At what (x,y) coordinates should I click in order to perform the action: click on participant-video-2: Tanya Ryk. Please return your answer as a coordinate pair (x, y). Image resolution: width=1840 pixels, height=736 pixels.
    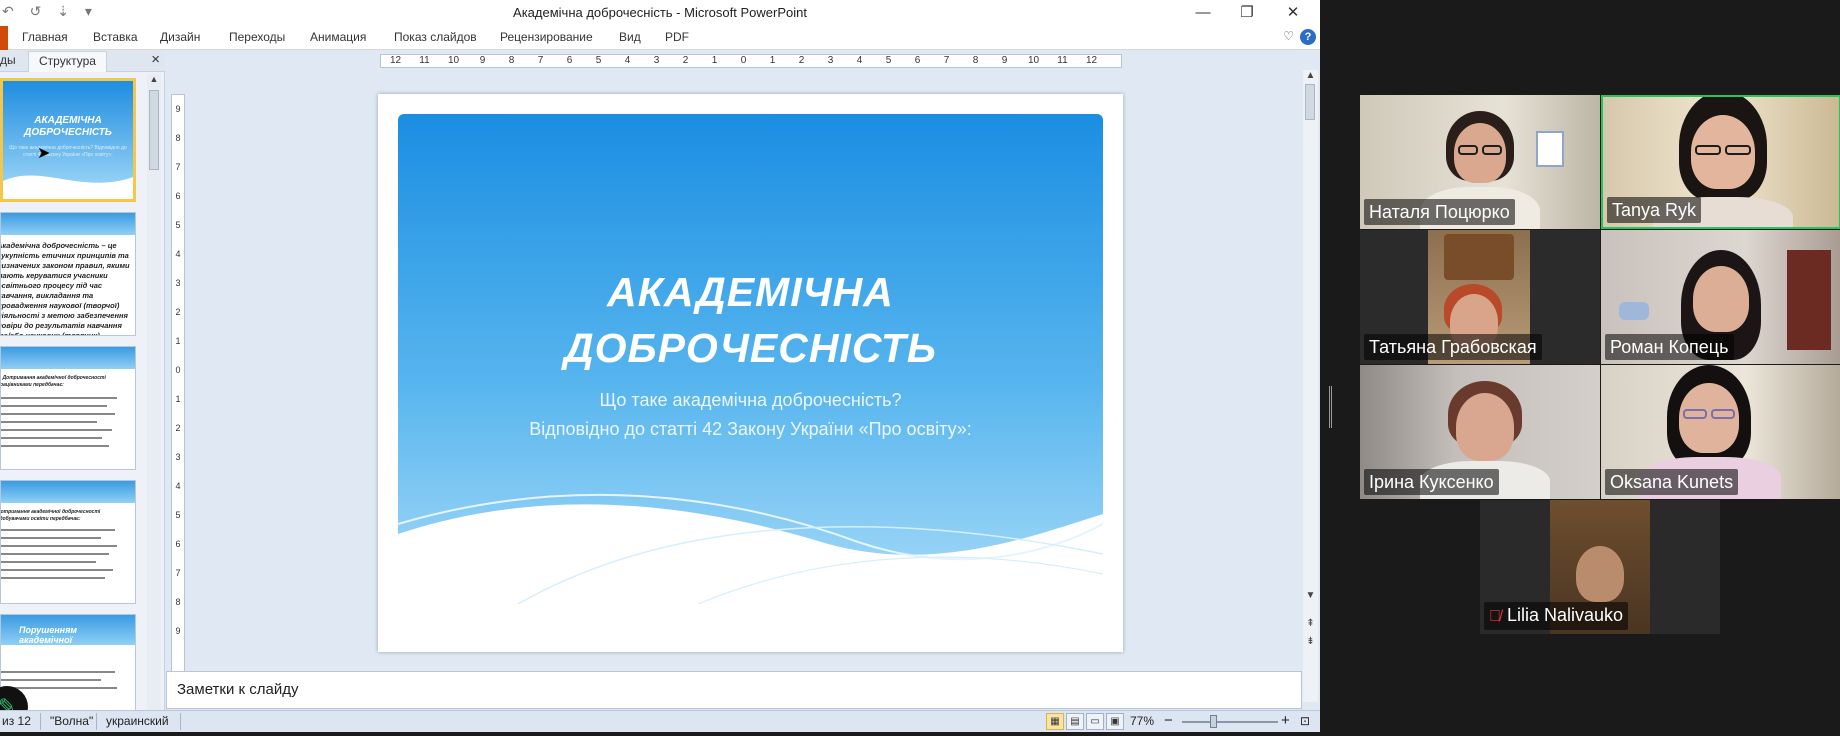
    Looking at the image, I should click on (1720, 162).